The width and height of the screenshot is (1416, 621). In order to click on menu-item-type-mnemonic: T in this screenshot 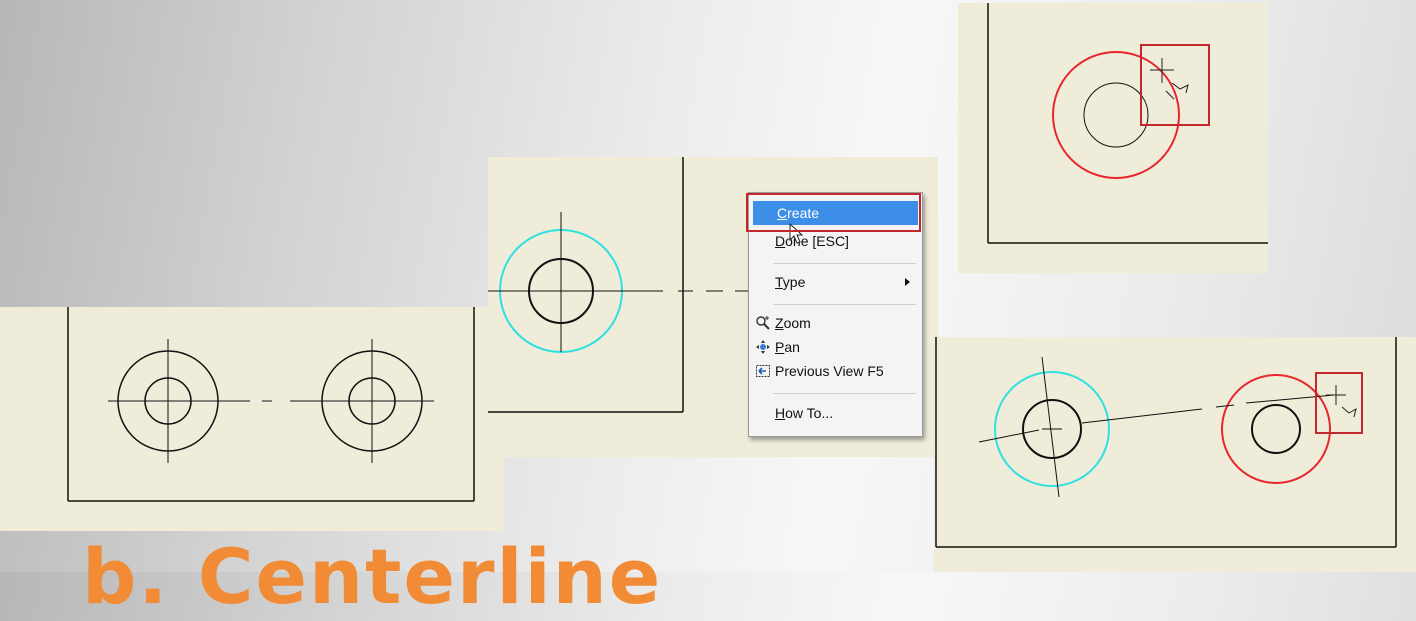, I will do `click(779, 282)`.